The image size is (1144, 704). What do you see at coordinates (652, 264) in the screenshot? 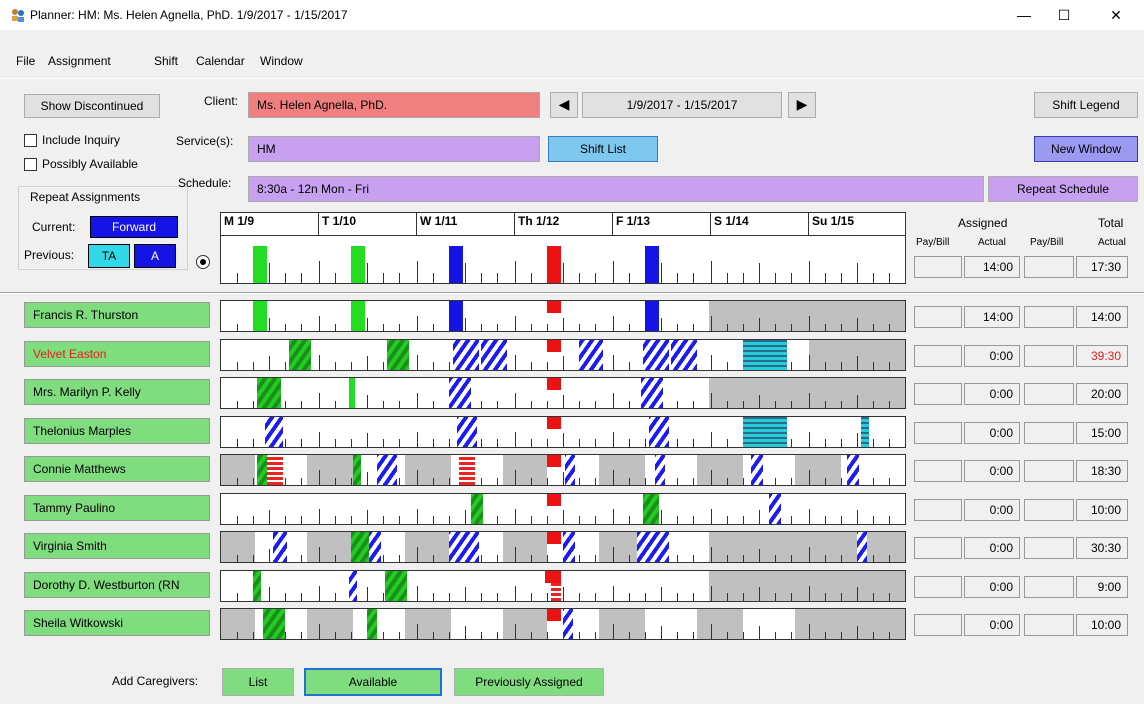
I see `scheduled-shift-fri` at bounding box center [652, 264].